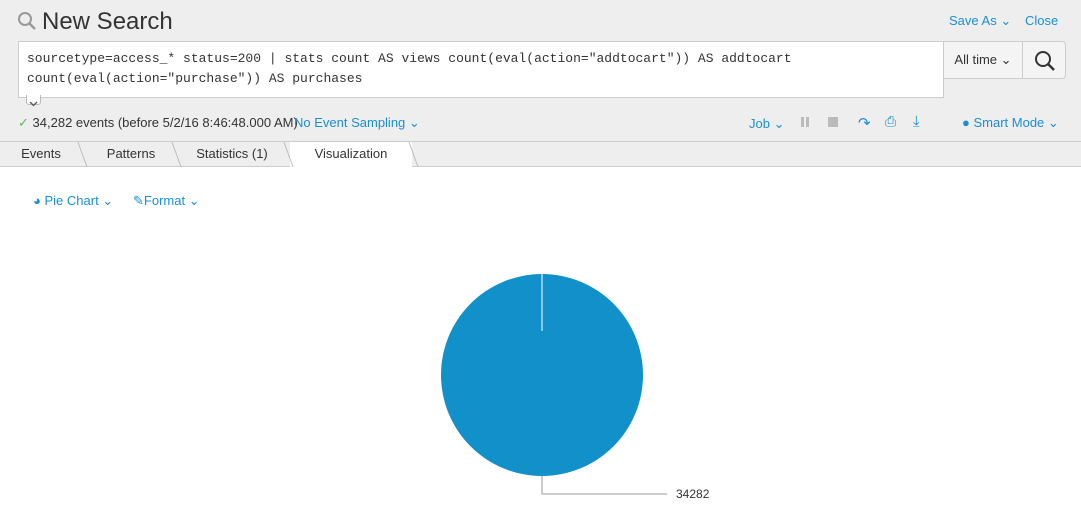 The height and width of the screenshot is (524, 1081). I want to click on pie-chart: 34282, so click(575, 387).